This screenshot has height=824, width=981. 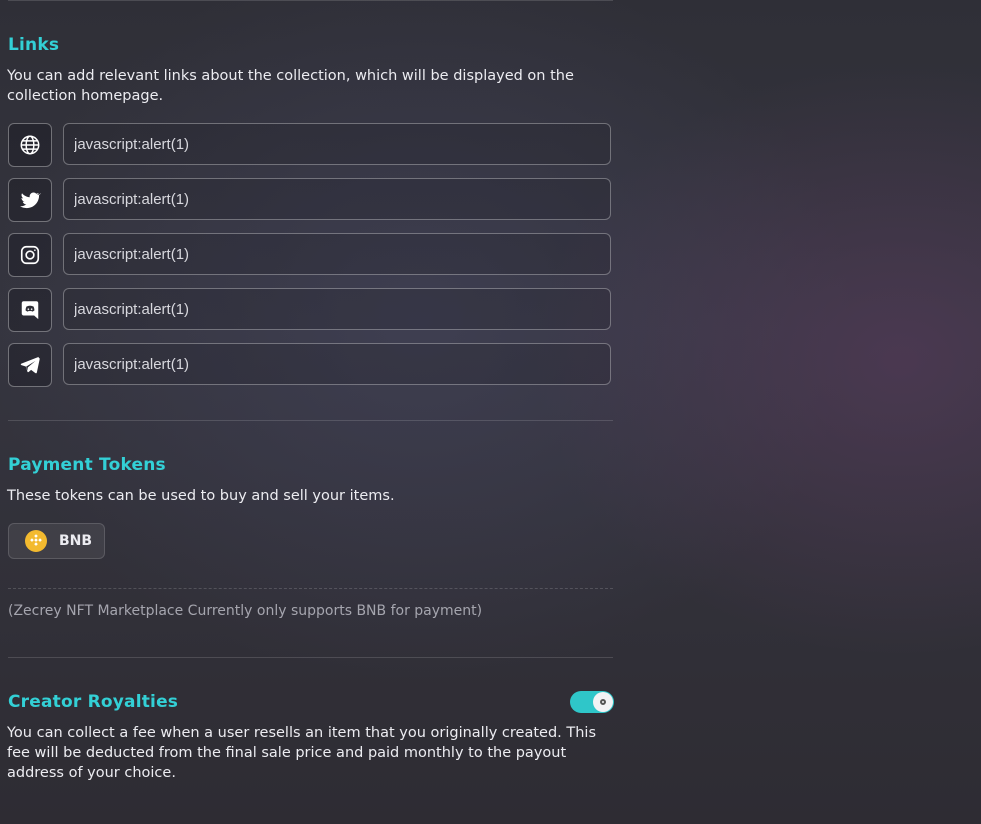 What do you see at coordinates (310, 657) in the screenshot?
I see `payment-divider` at bounding box center [310, 657].